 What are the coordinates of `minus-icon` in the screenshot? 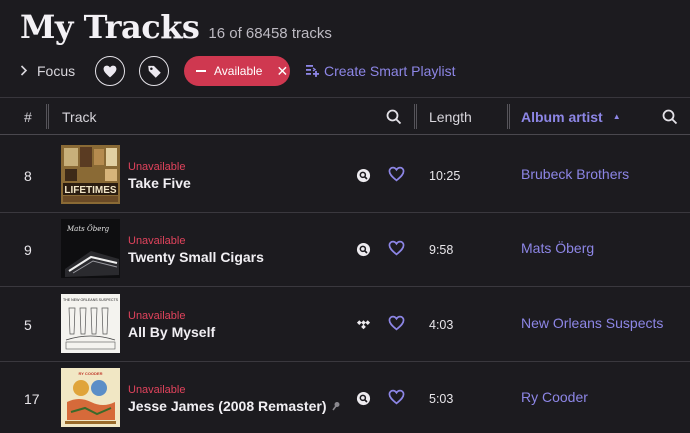 It's located at (201, 71).